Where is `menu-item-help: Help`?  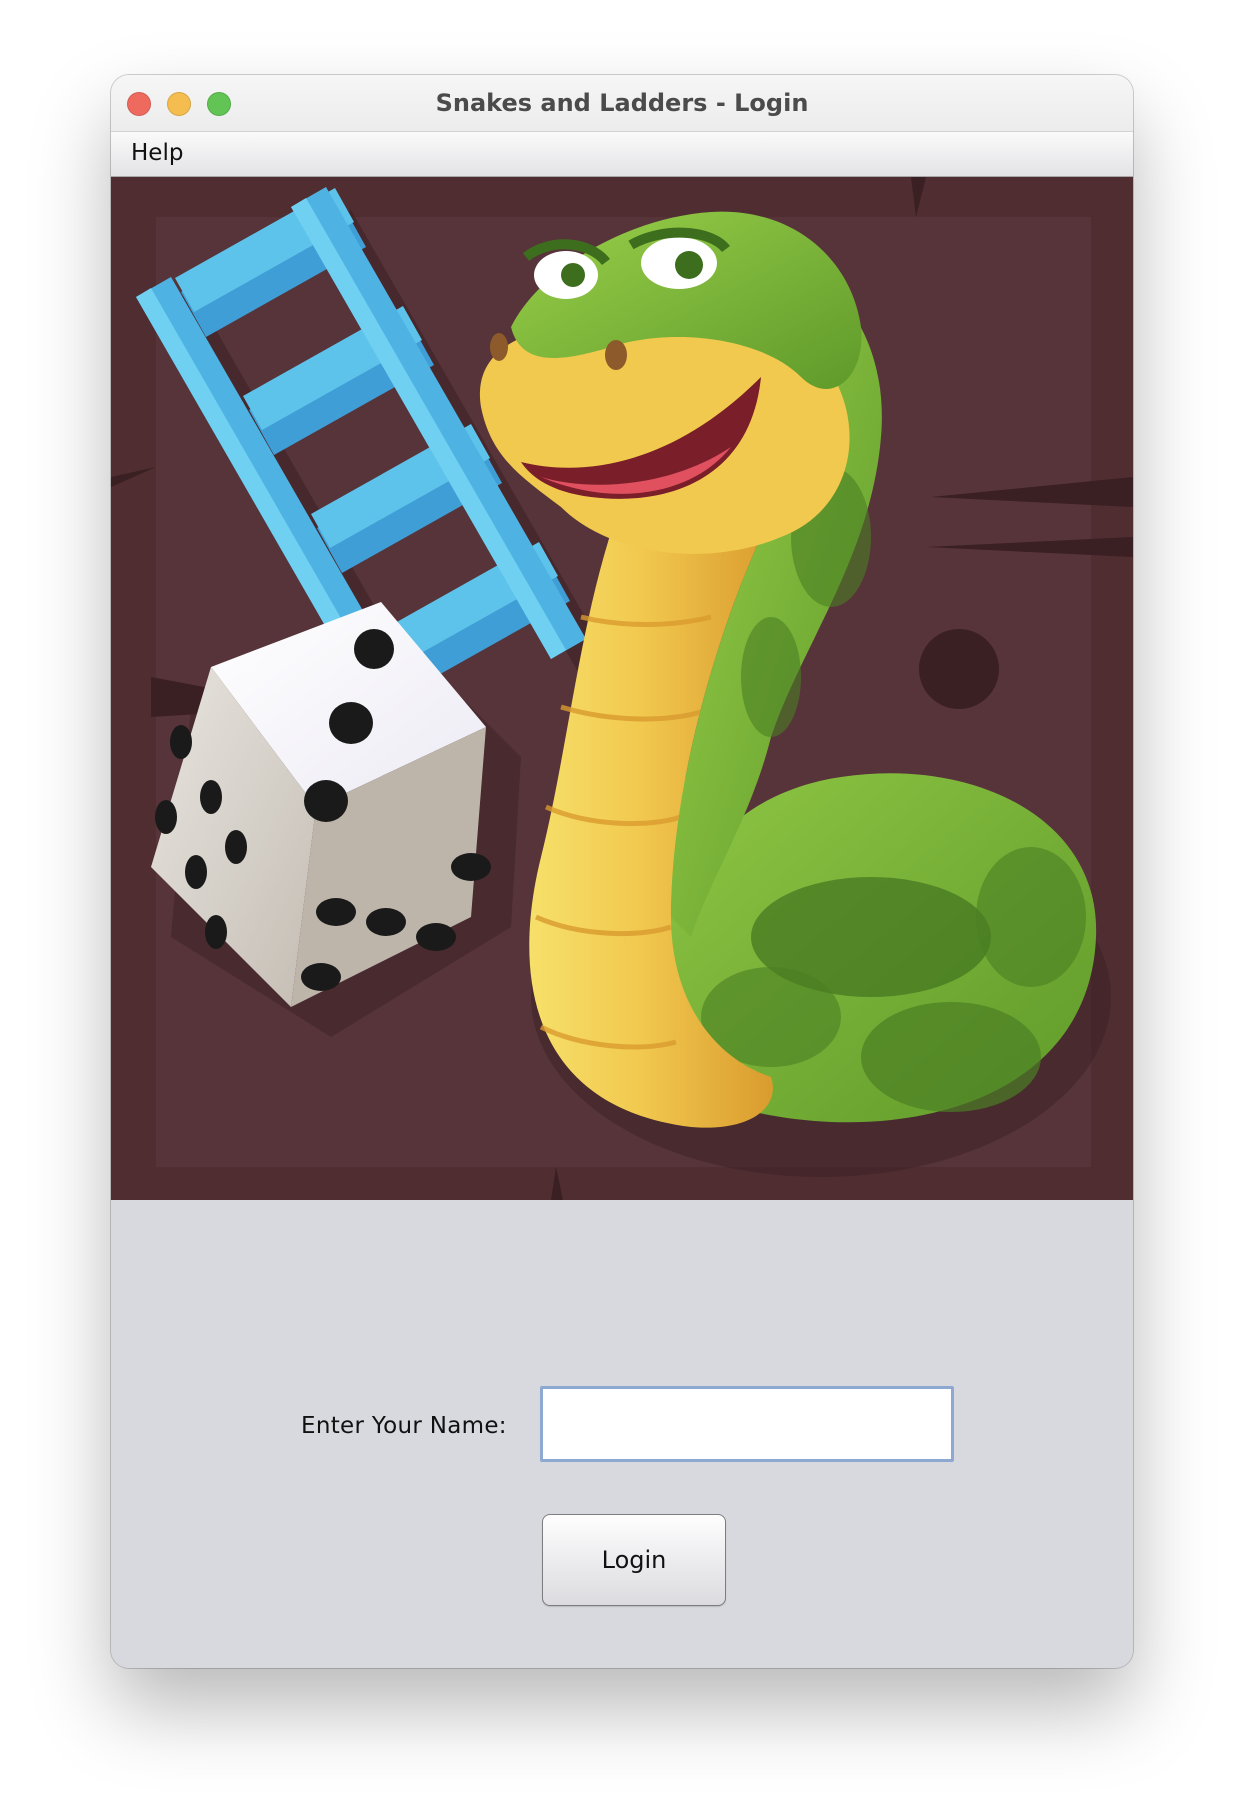 menu-item-help: Help is located at coordinates (157, 153).